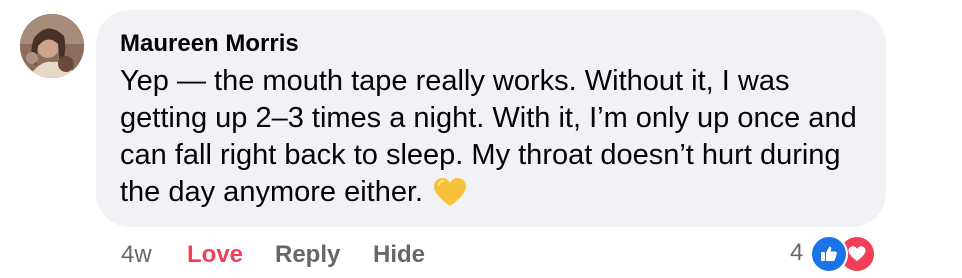 The width and height of the screenshot is (962, 278). Describe the element at coordinates (829, 254) in the screenshot. I see `like-reaction-icon` at that location.